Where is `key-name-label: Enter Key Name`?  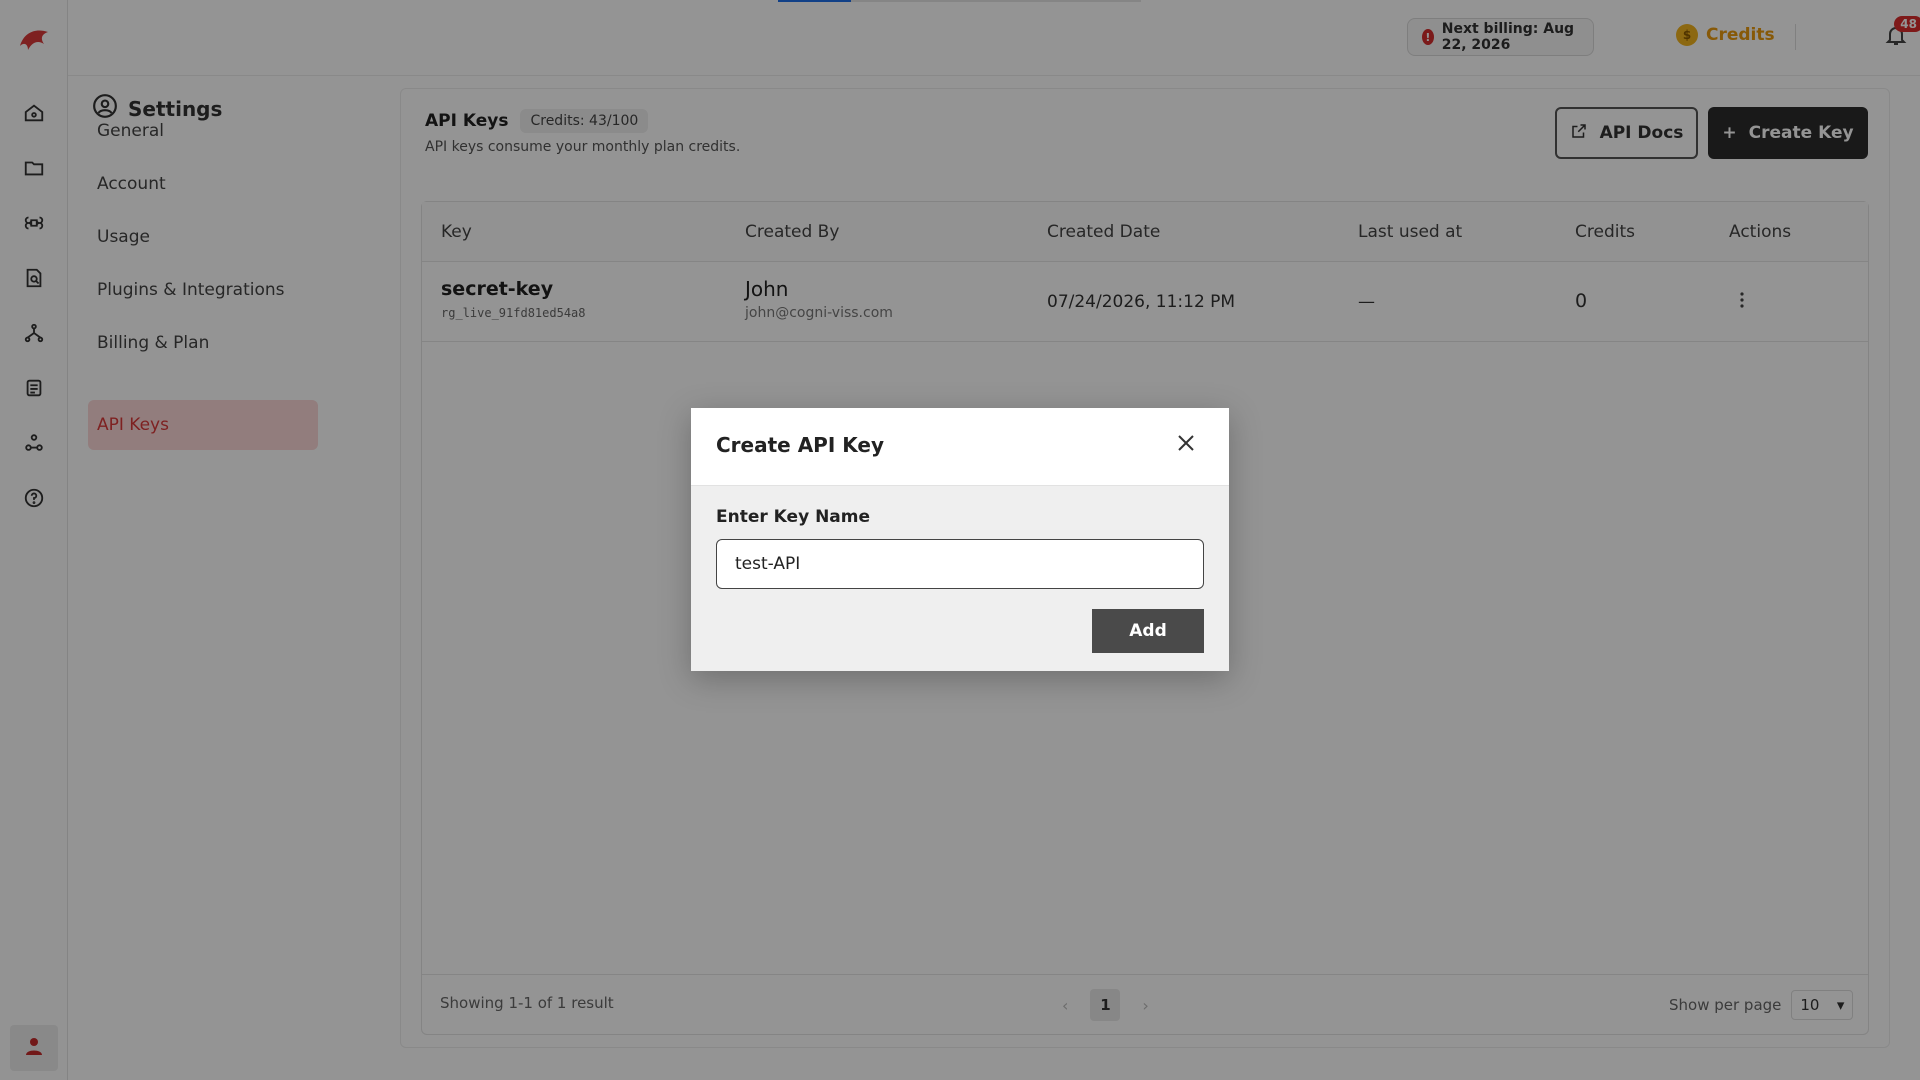 key-name-label: Enter Key Name is located at coordinates (793, 517).